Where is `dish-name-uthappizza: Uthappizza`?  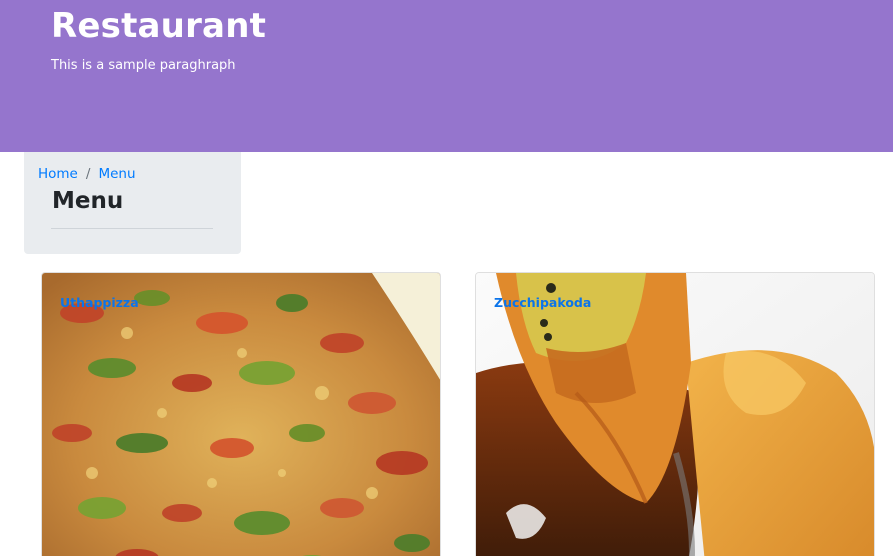 dish-name-uthappizza: Uthappizza is located at coordinates (99, 303).